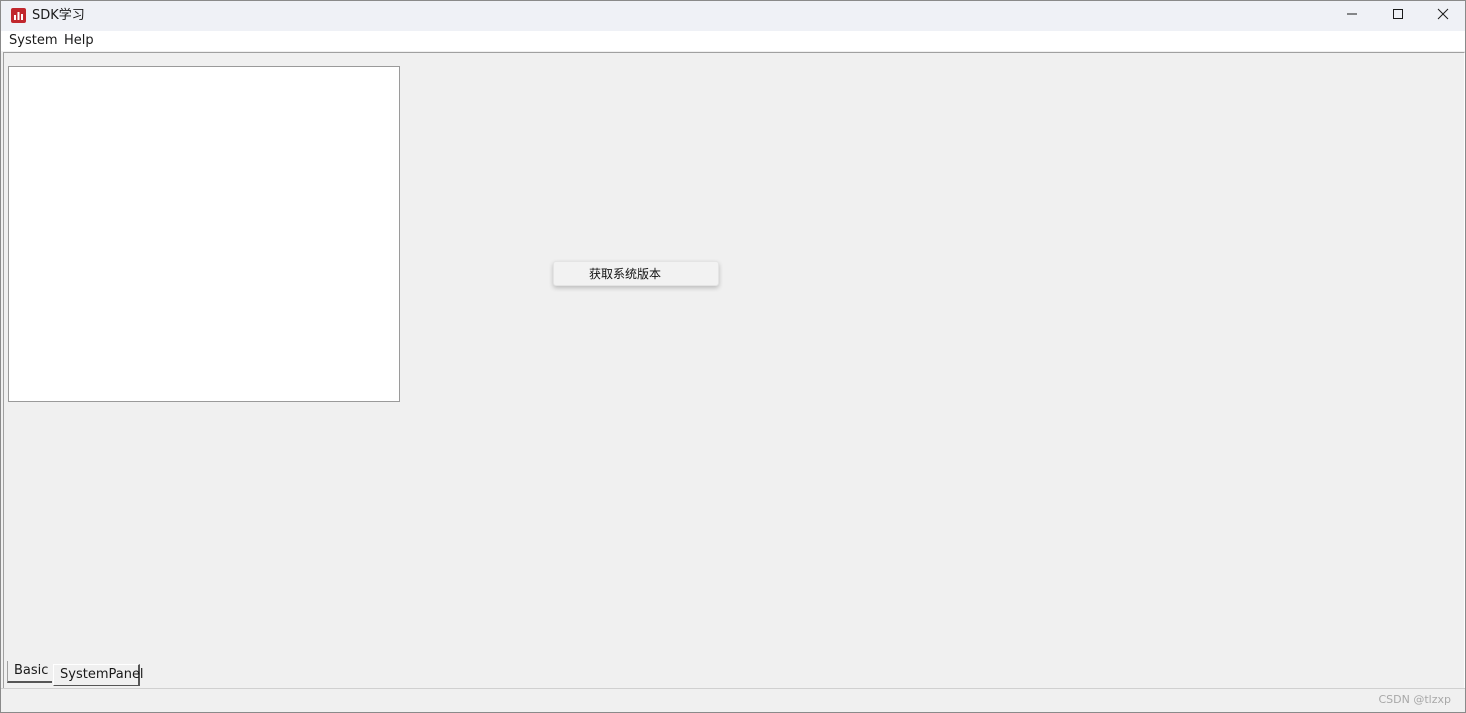  I want to click on window-title: SDK学习, so click(58, 15).